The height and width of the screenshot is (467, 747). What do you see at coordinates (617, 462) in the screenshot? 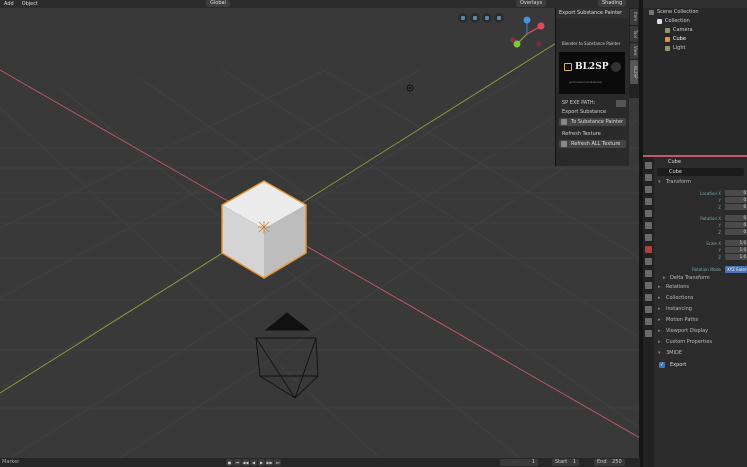
I see `end-value: 250` at bounding box center [617, 462].